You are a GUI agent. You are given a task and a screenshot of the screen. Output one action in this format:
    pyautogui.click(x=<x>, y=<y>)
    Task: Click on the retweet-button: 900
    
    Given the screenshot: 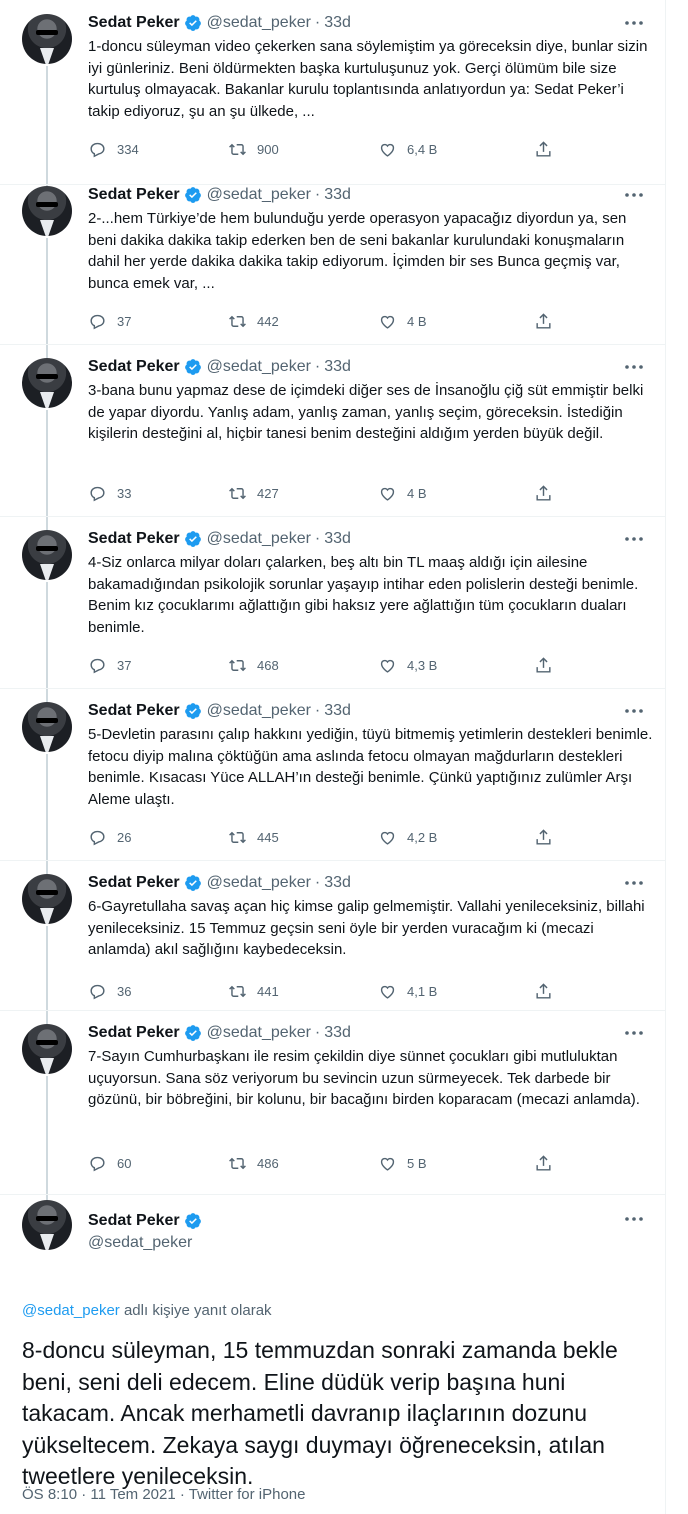 What is the action you would take?
    pyautogui.click(x=253, y=149)
    